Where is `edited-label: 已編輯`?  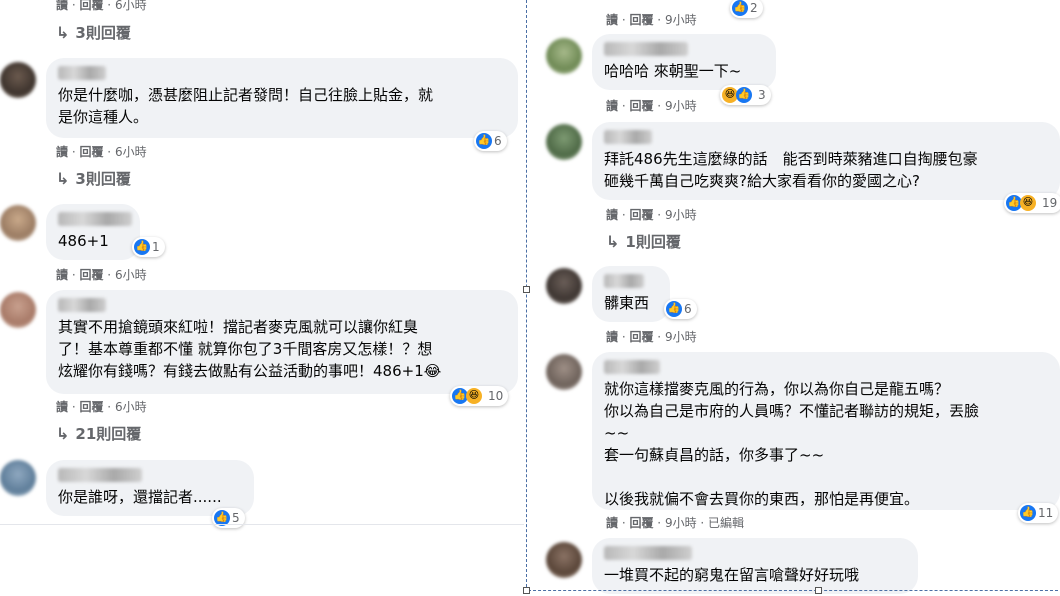
edited-label: 已編輯 is located at coordinates (726, 523).